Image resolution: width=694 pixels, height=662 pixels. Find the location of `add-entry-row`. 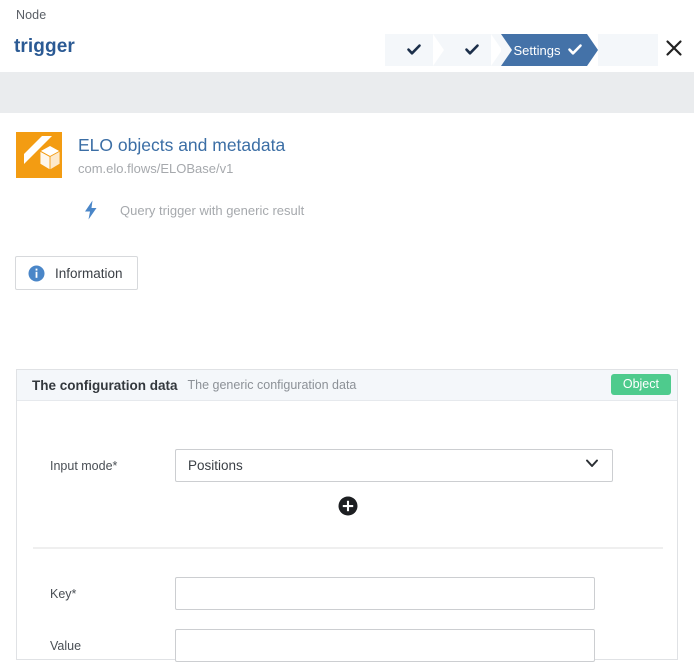

add-entry-row is located at coordinates (348, 506).